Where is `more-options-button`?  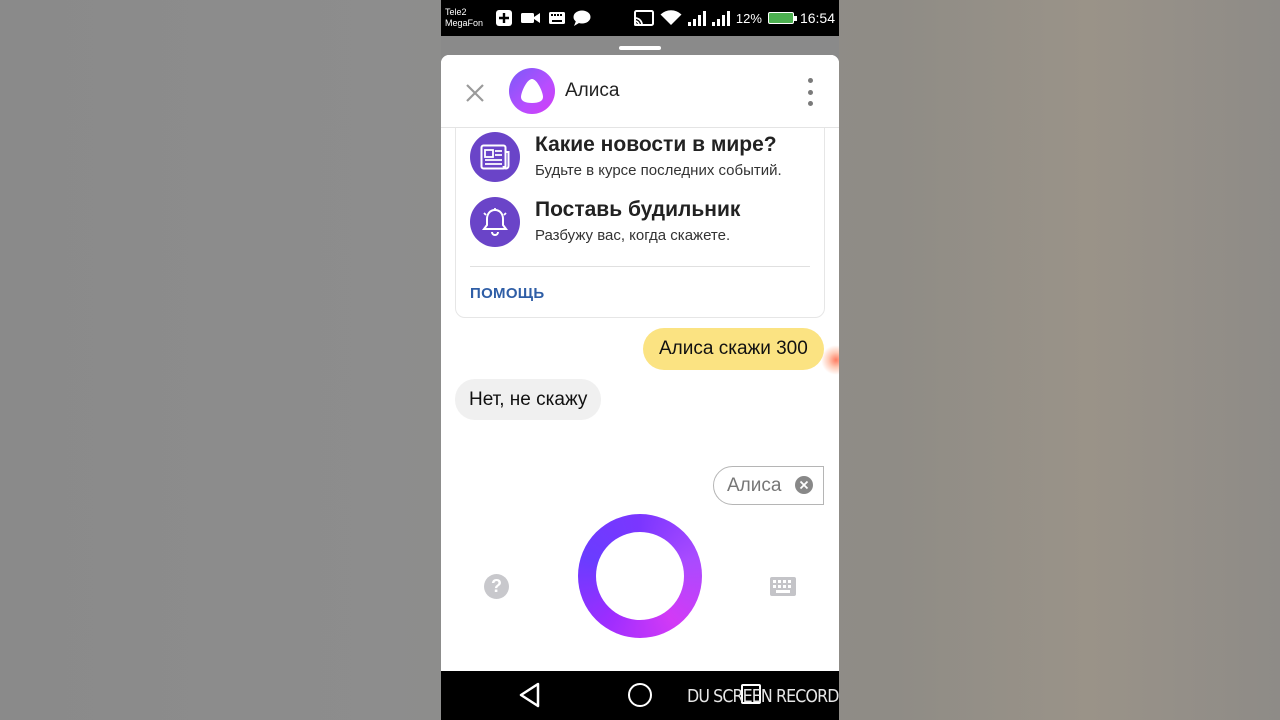 more-options-button is located at coordinates (810, 92).